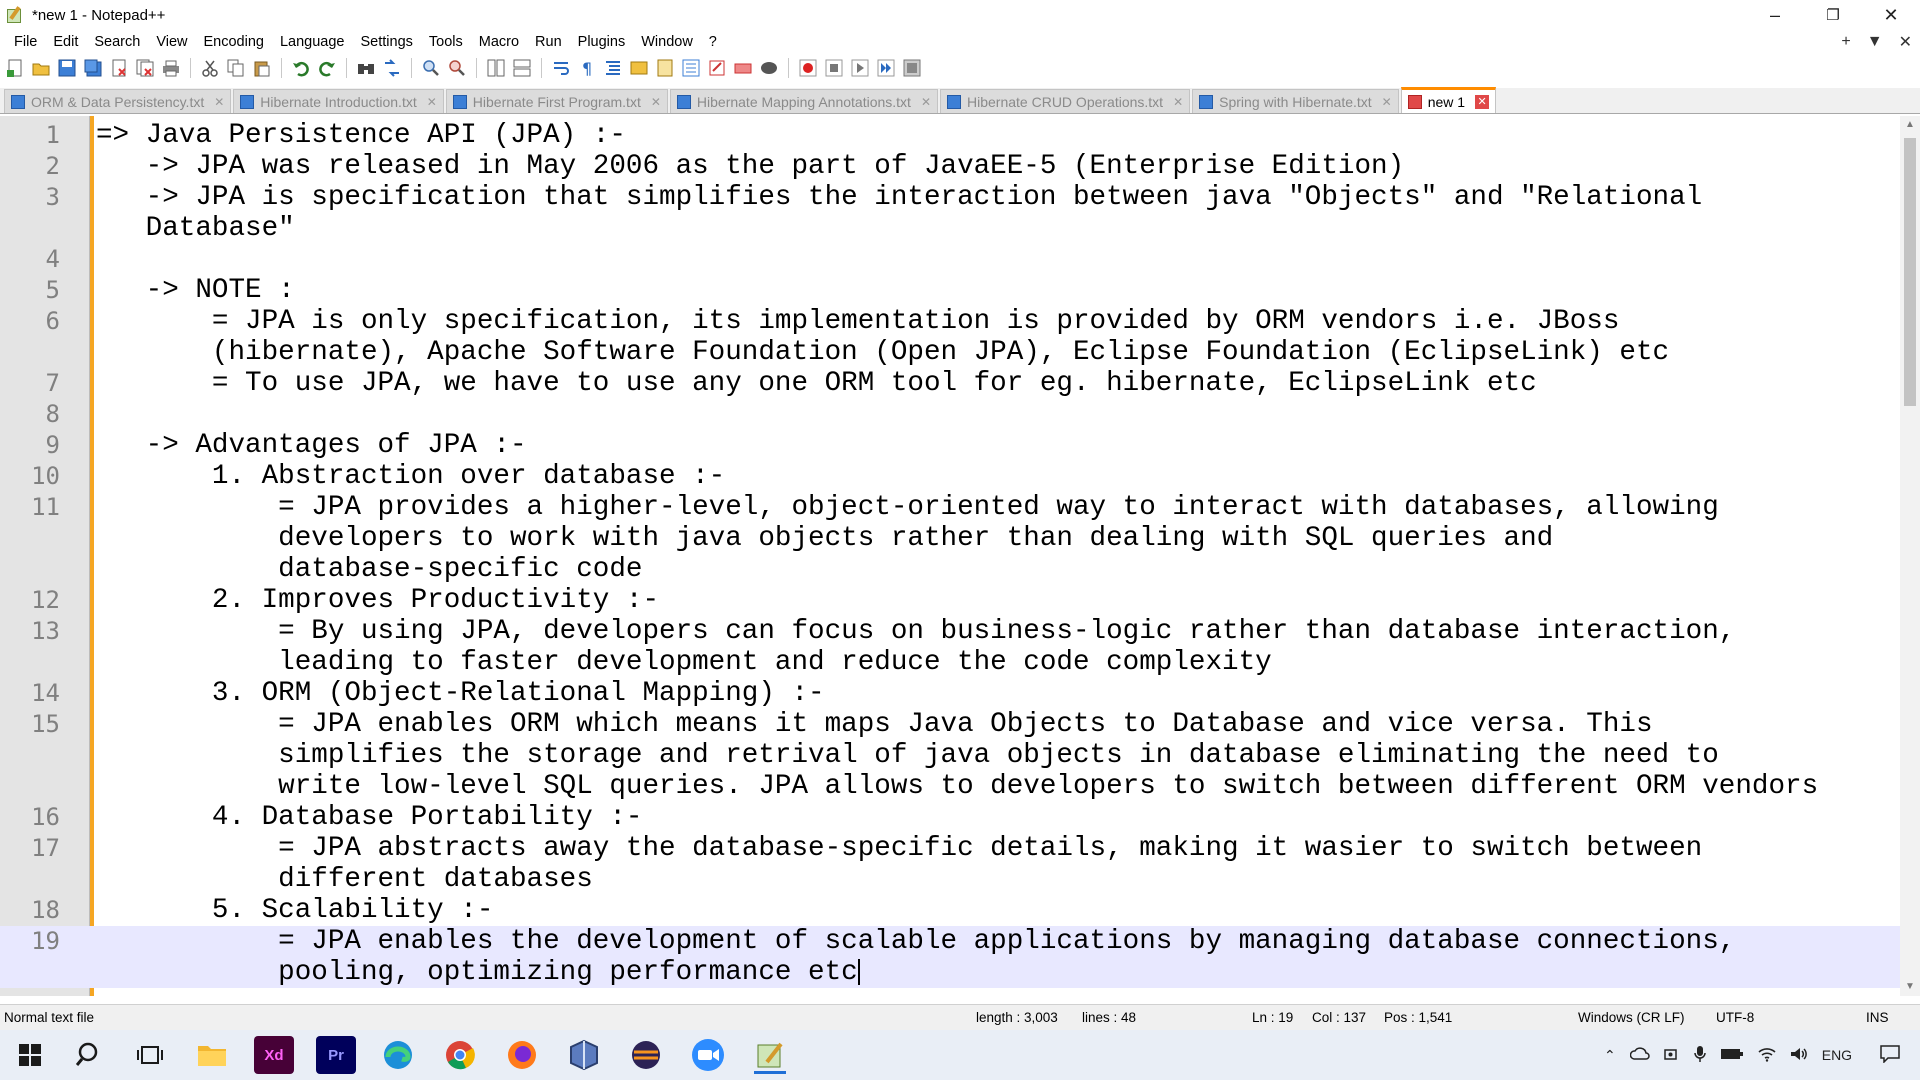  Describe the element at coordinates (1910, 272) in the screenshot. I see `scrollbar-thumb` at that location.